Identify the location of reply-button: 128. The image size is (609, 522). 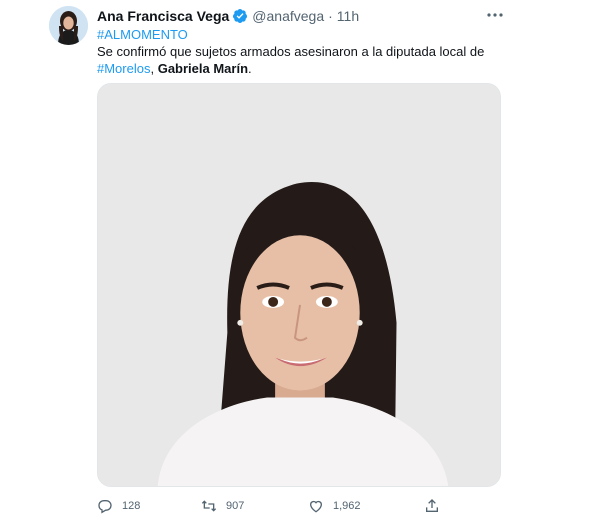
(118, 506).